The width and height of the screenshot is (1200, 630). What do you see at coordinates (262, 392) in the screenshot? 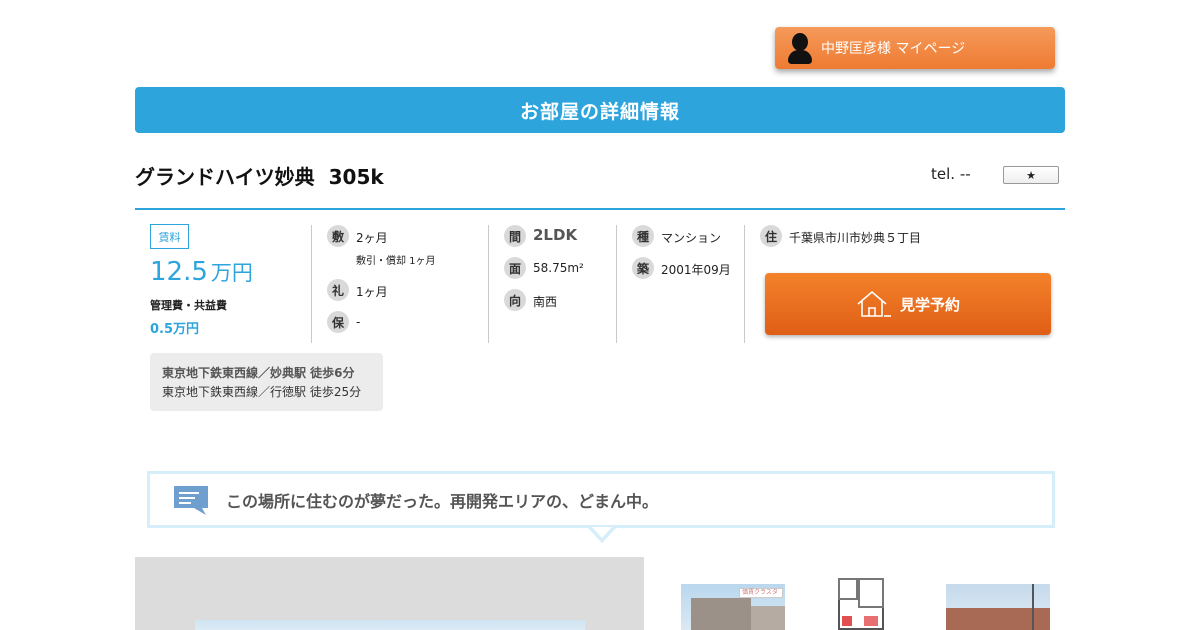
I see `station-line-2: 東京地下鉄東西線／行徳駅 徒歩25分` at bounding box center [262, 392].